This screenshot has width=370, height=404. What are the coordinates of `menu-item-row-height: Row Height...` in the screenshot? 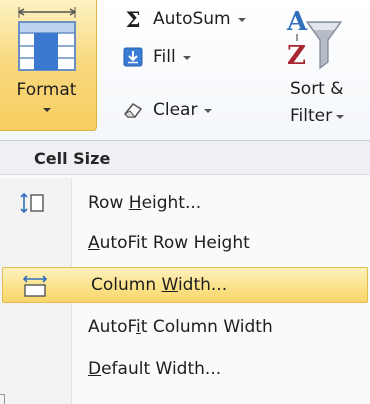 It's located at (185, 203).